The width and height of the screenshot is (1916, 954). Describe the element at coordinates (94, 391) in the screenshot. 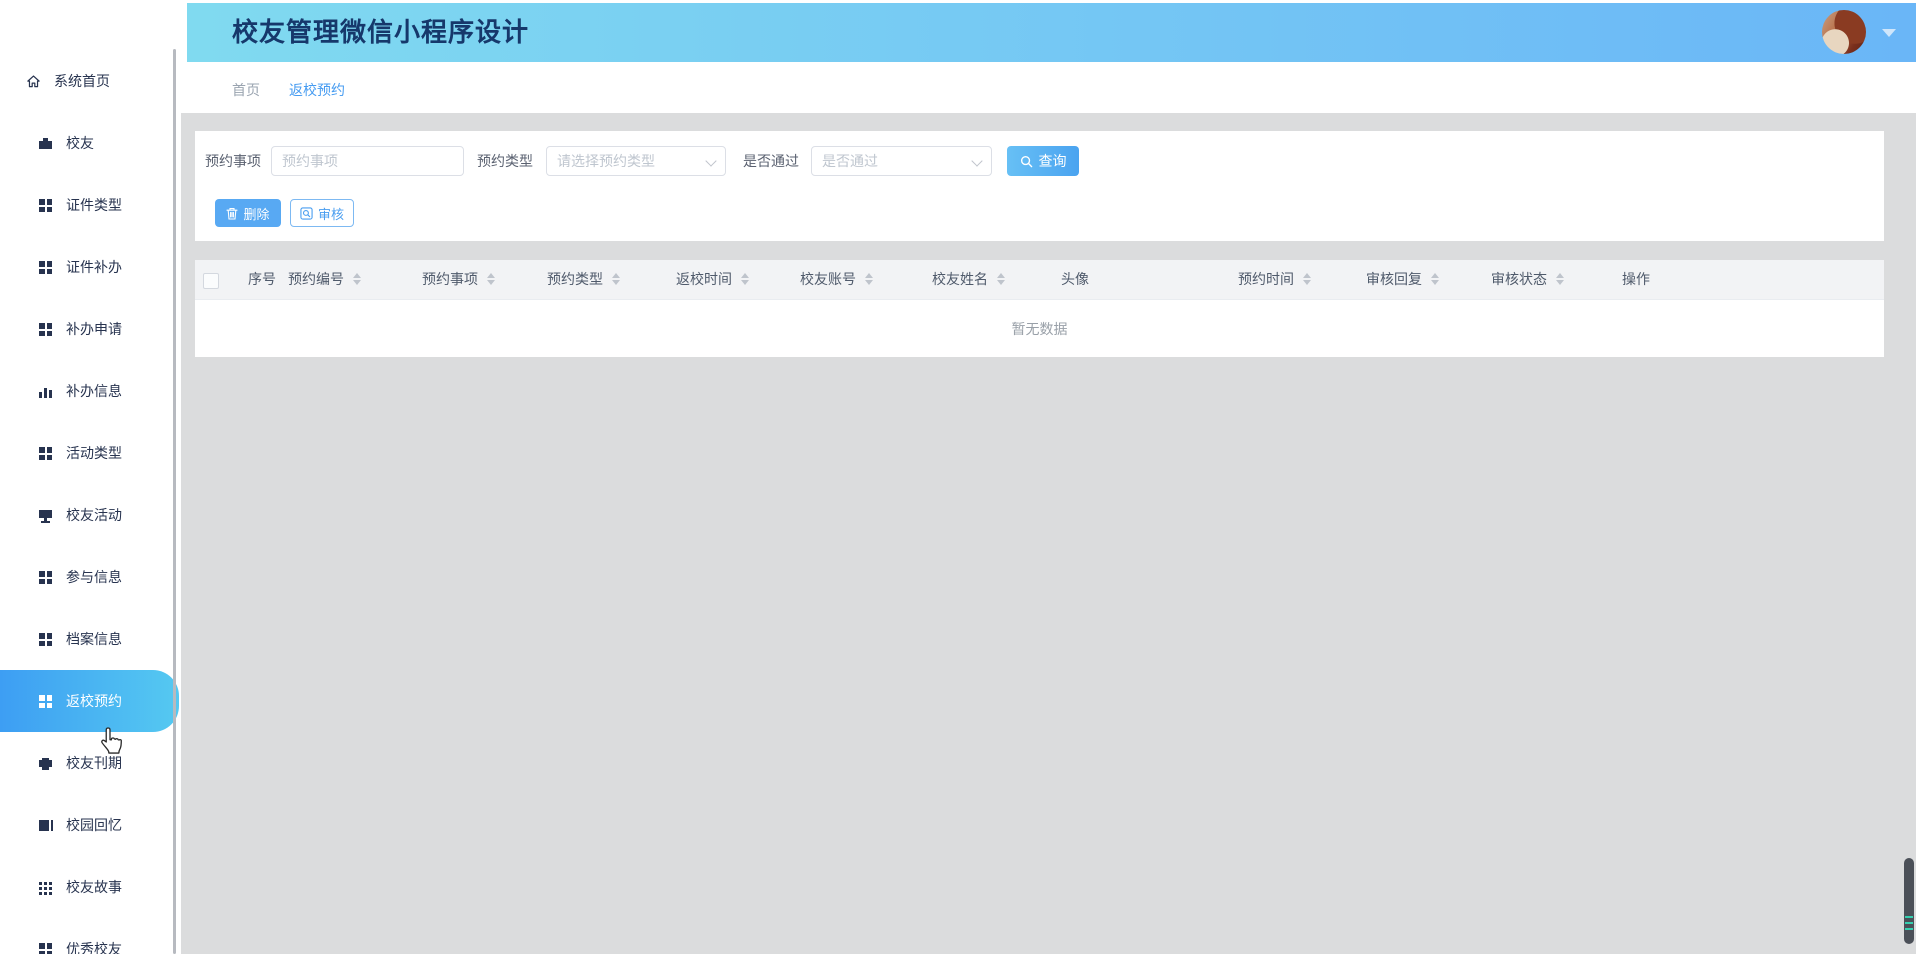

I see `sidebar-item-label: 补办信息` at that location.